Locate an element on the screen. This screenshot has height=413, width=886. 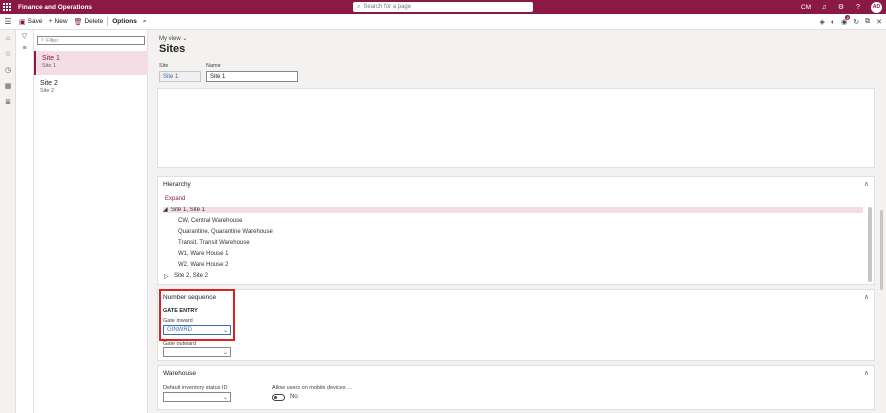
trash-icon: 🗑 is located at coordinates (78, 22).